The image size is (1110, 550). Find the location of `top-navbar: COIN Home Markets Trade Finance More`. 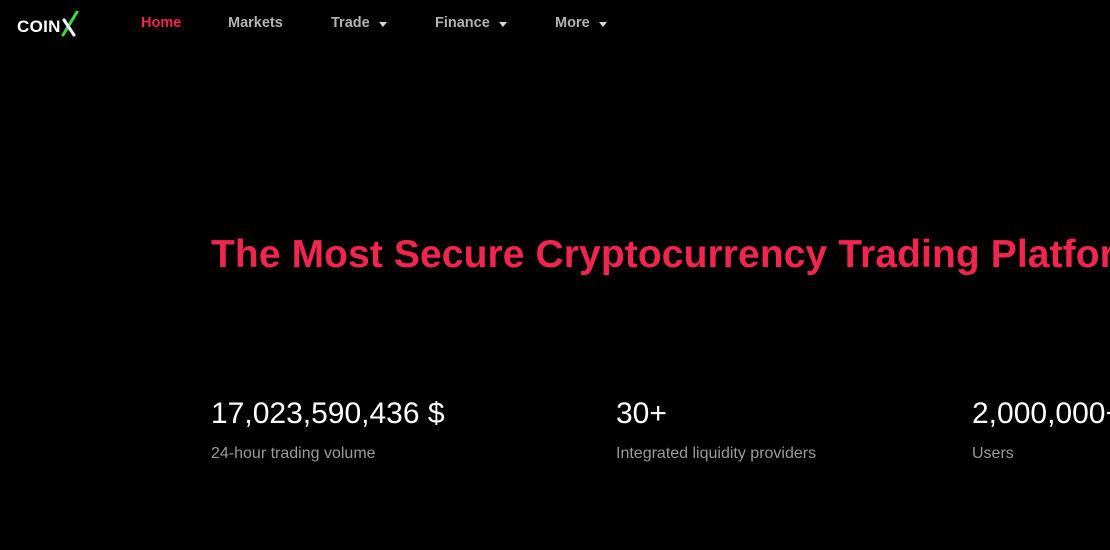

top-navbar: COIN Home Markets Trade Finance More is located at coordinates (555, 23).